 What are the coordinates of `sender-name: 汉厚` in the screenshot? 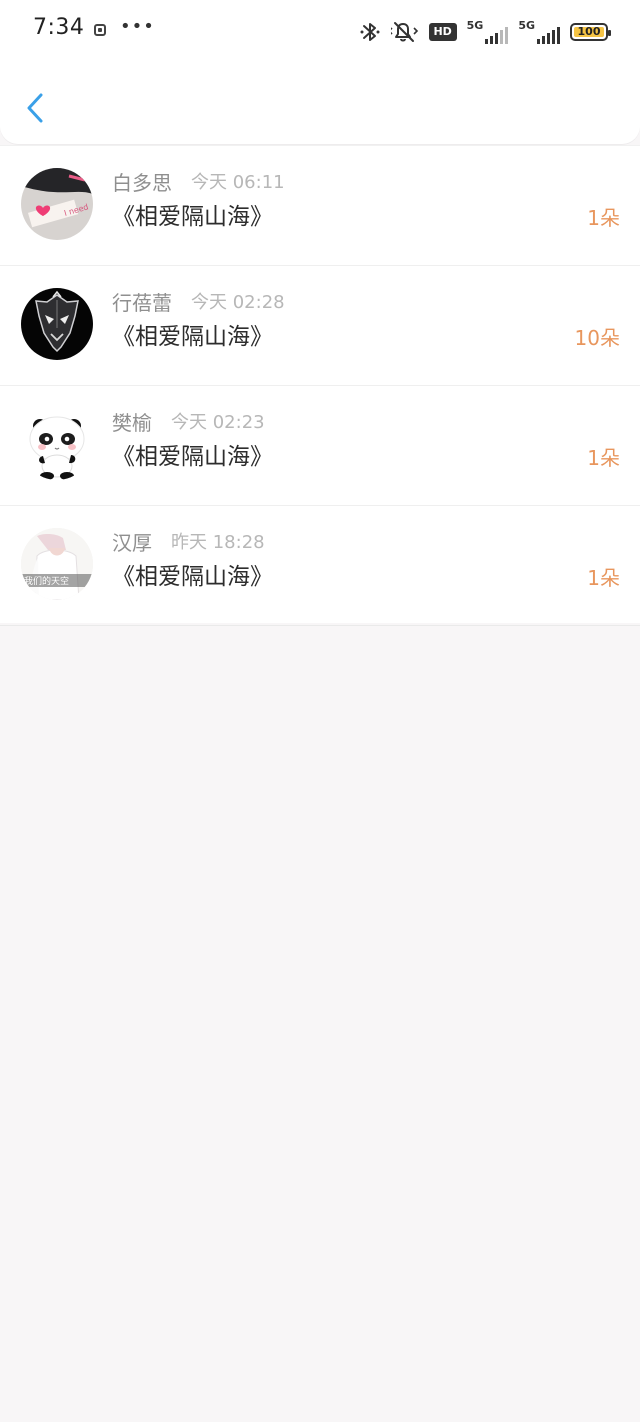 It's located at (132, 543).